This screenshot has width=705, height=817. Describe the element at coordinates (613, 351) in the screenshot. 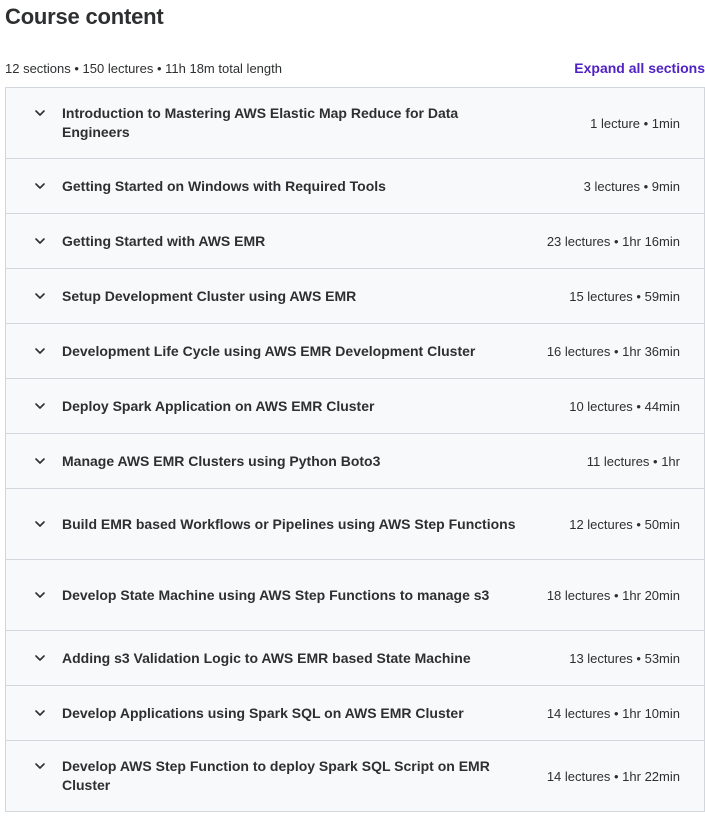

I see `section-meta: 16 lectures • 1hr 36min` at that location.